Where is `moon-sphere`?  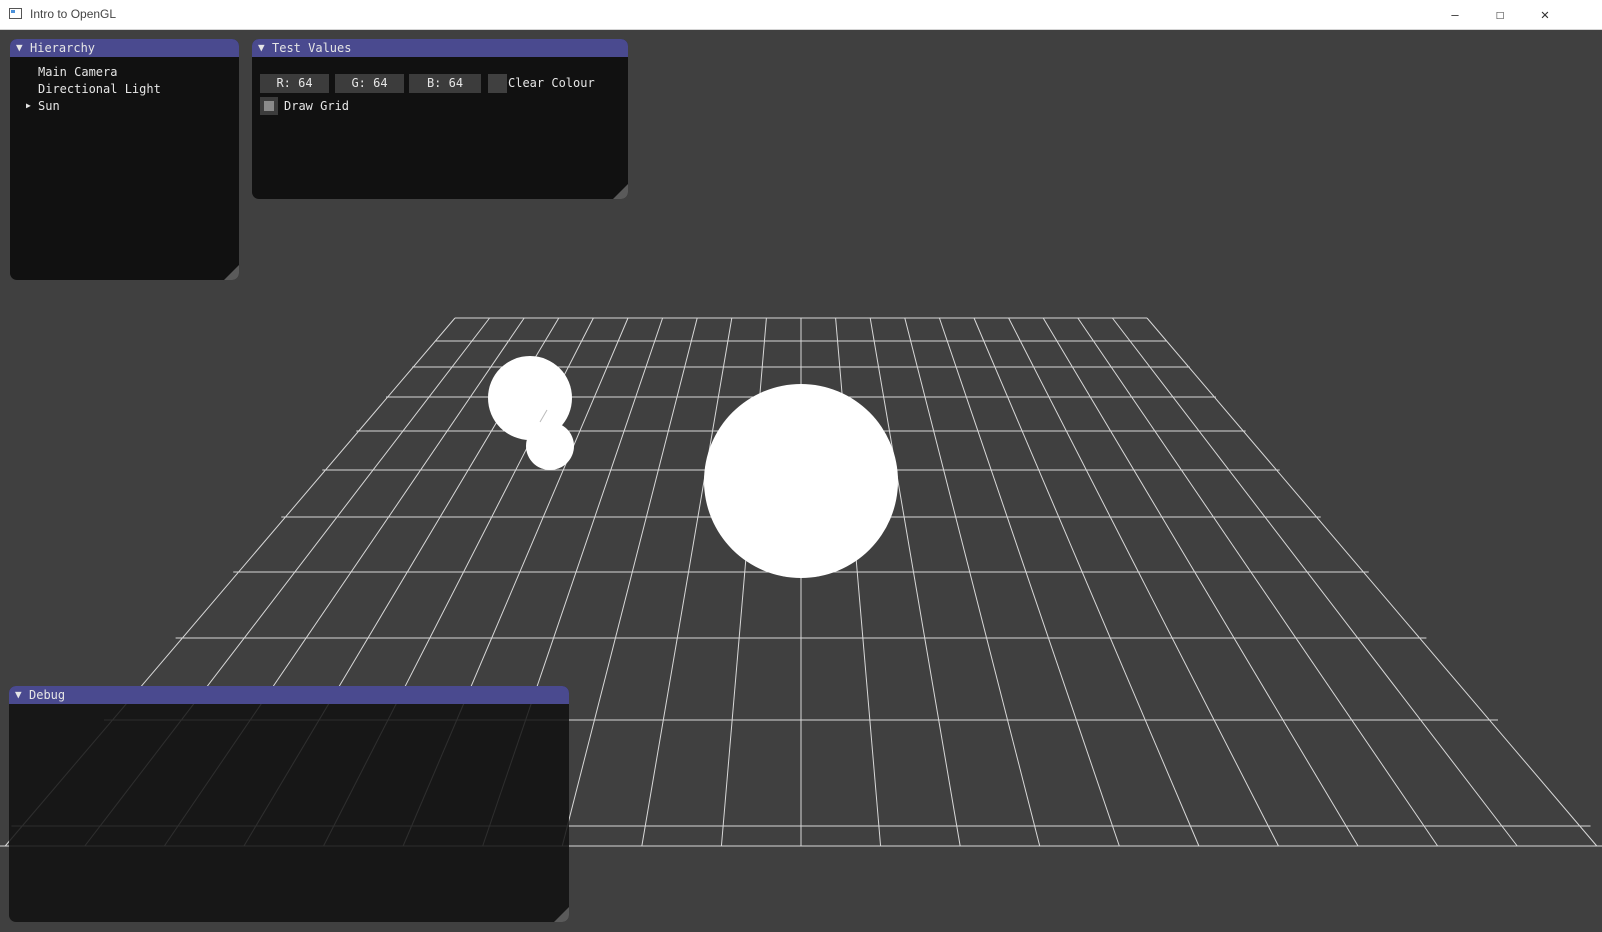
moon-sphere is located at coordinates (550, 446).